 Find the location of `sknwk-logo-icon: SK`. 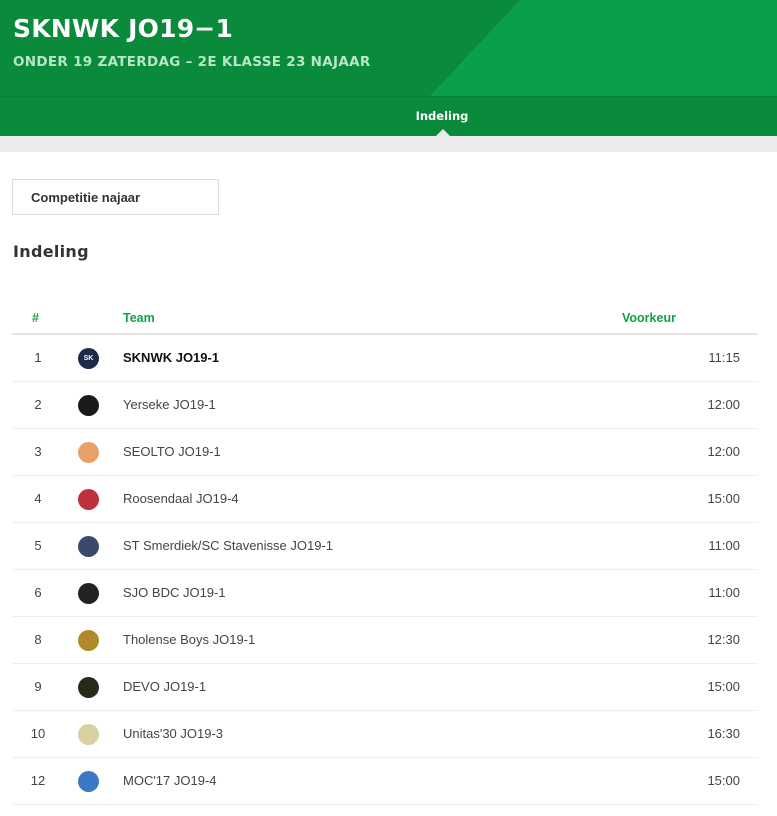

sknwk-logo-icon: SK is located at coordinates (88, 358).